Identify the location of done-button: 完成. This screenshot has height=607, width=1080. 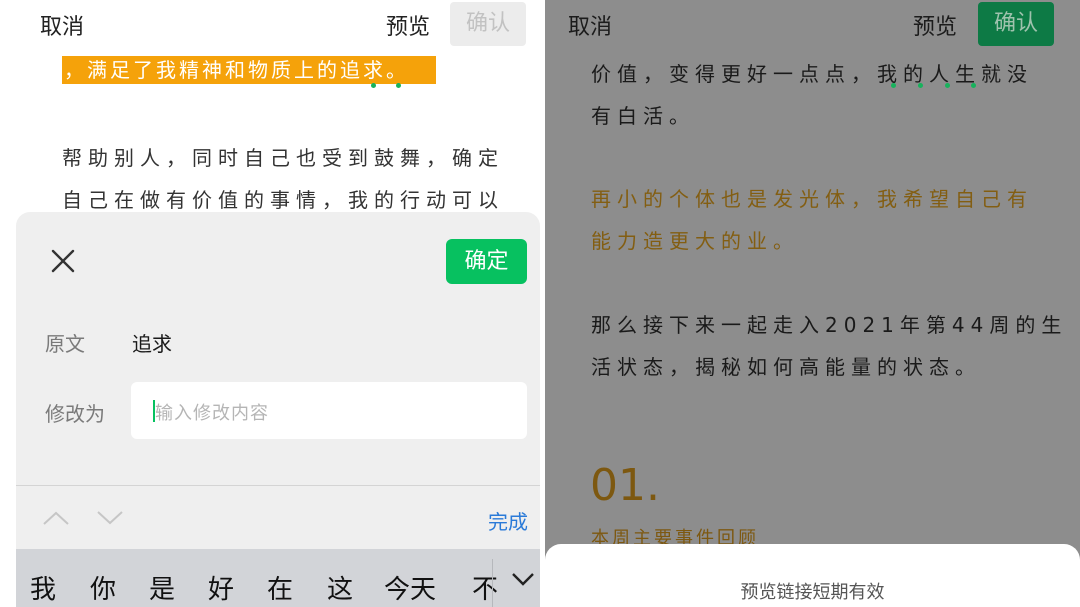
(508, 520).